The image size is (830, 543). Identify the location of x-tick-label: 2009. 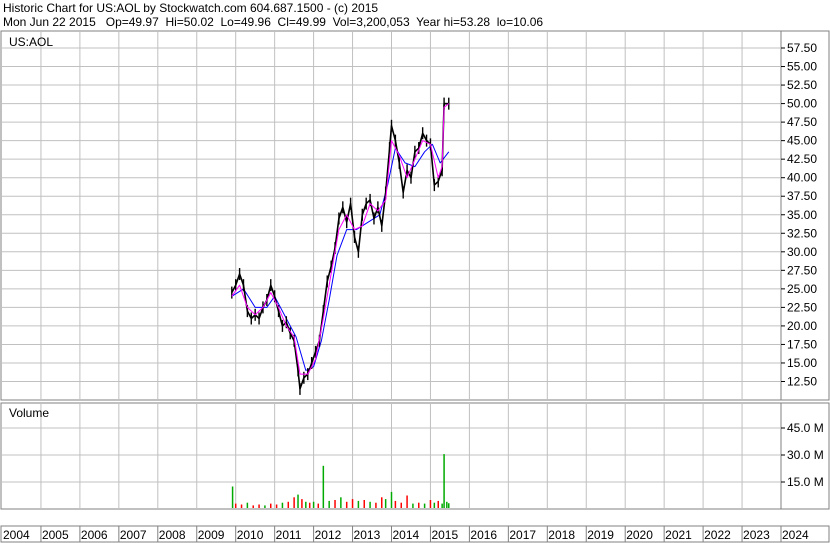
(211, 535).